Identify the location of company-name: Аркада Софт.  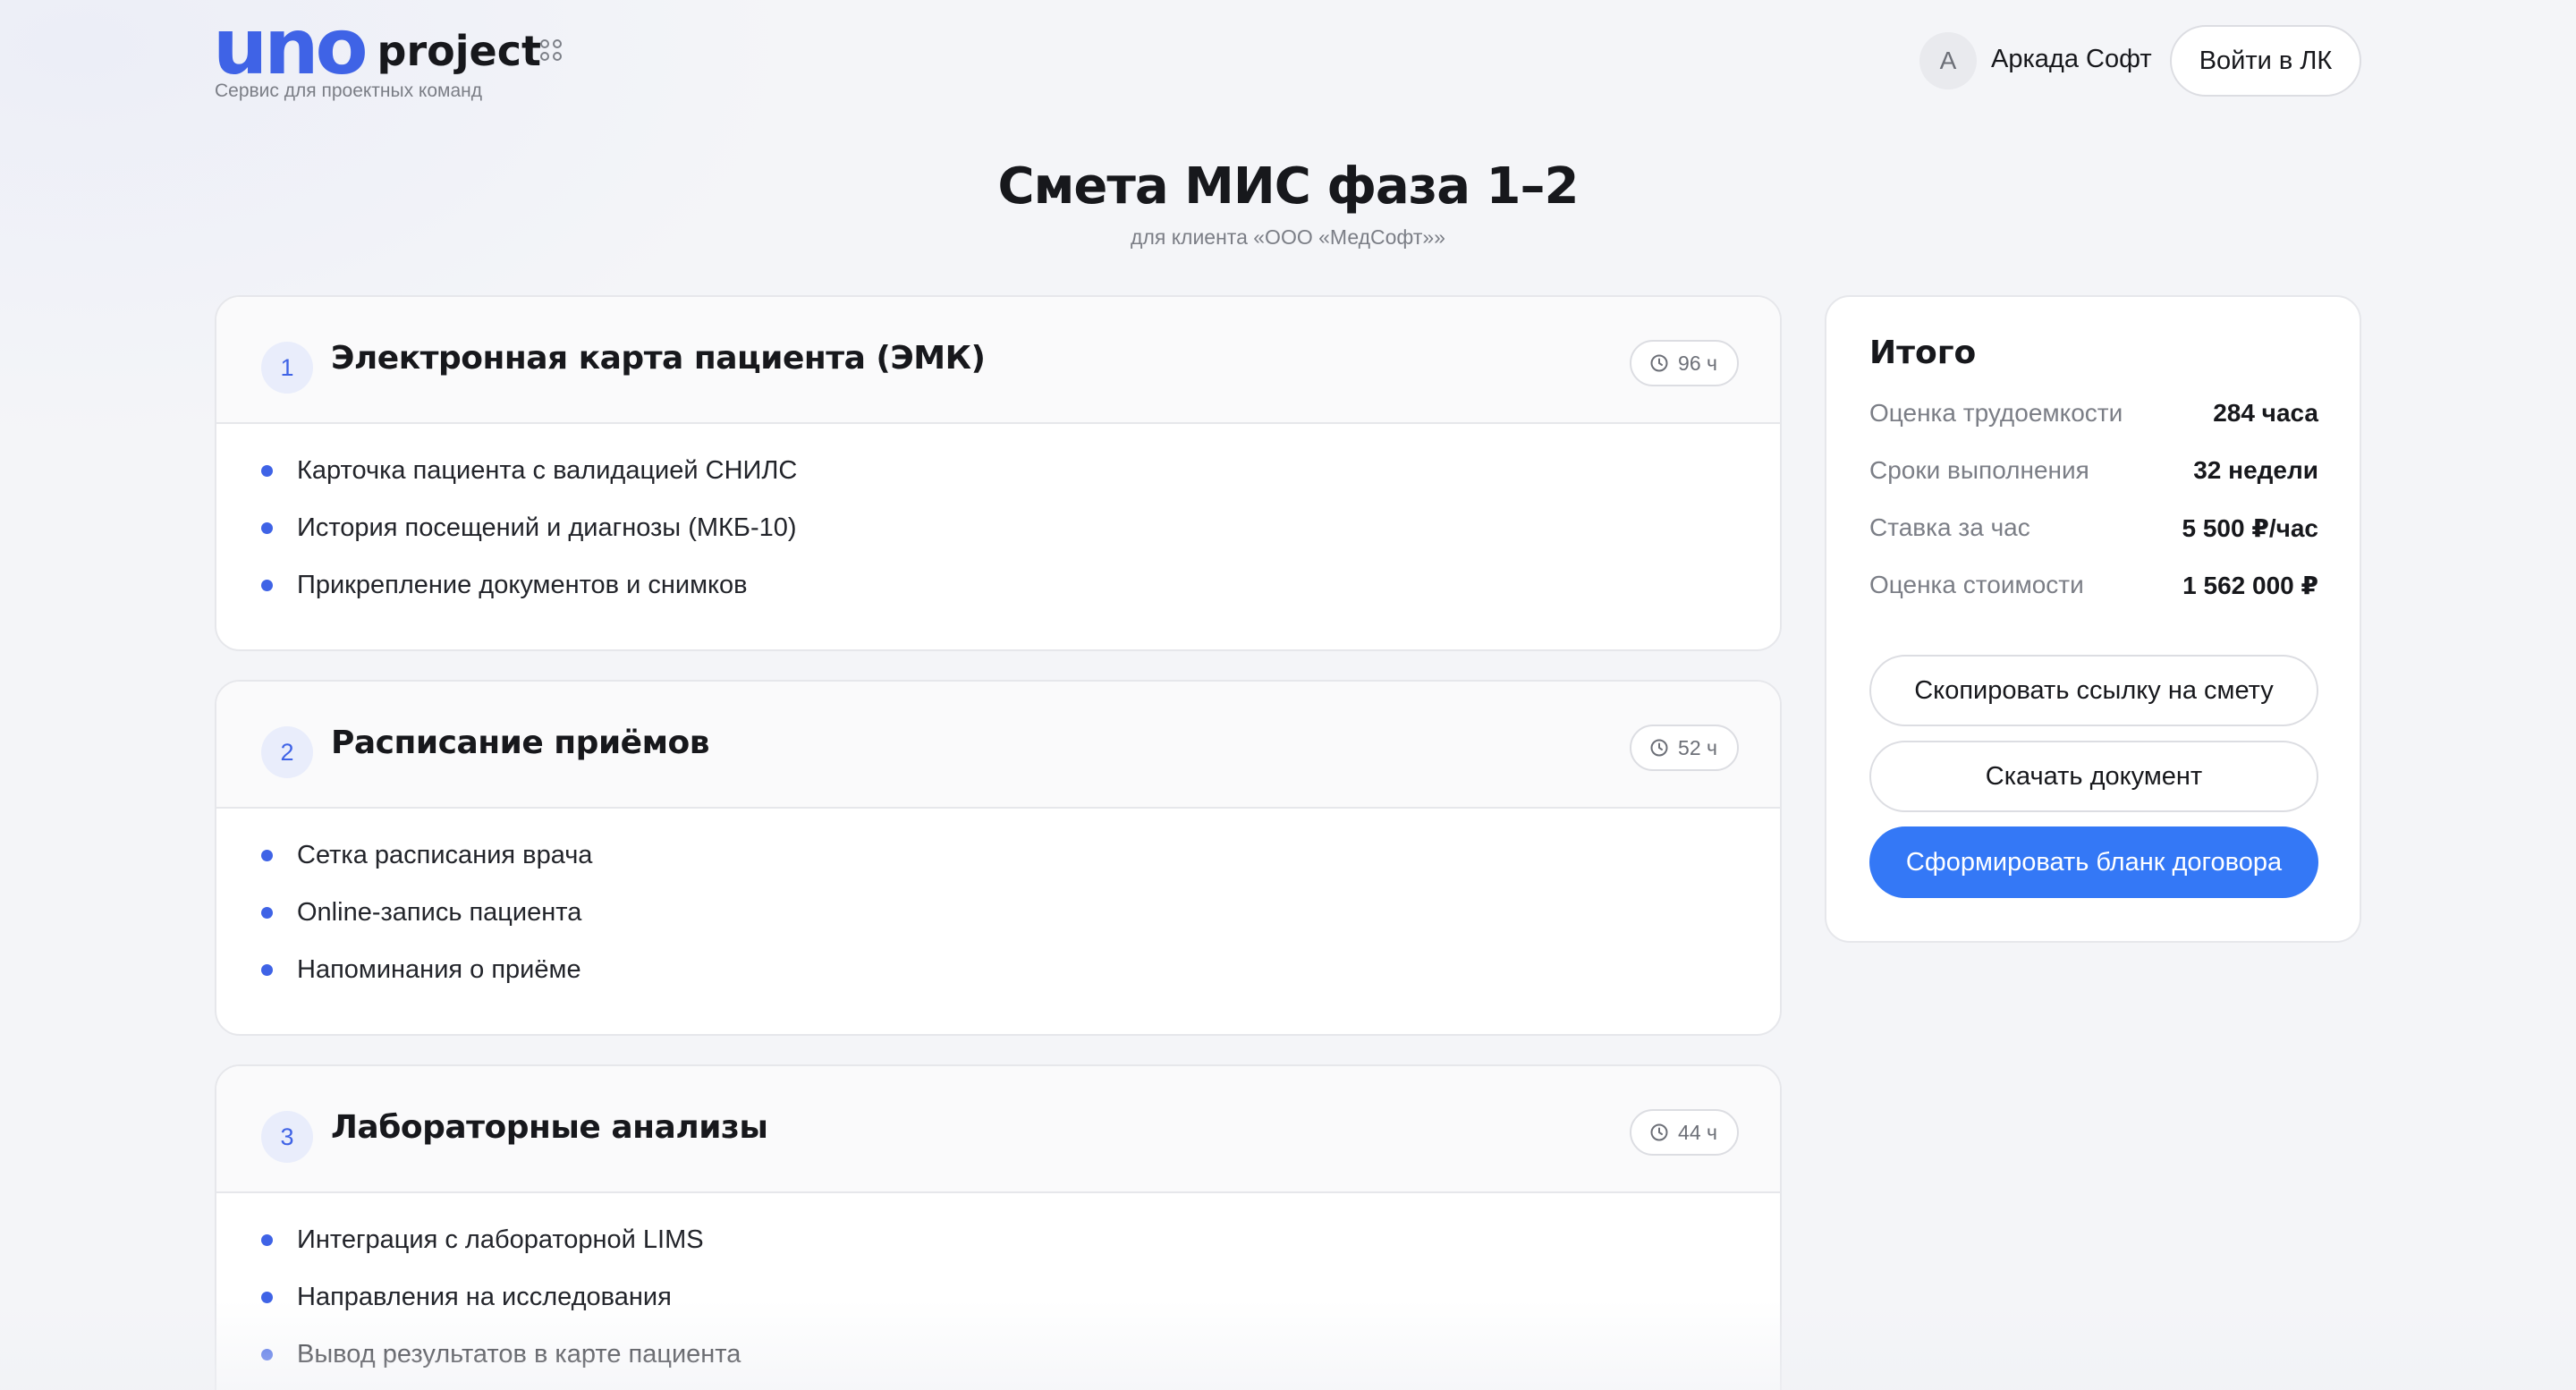
(2071, 59).